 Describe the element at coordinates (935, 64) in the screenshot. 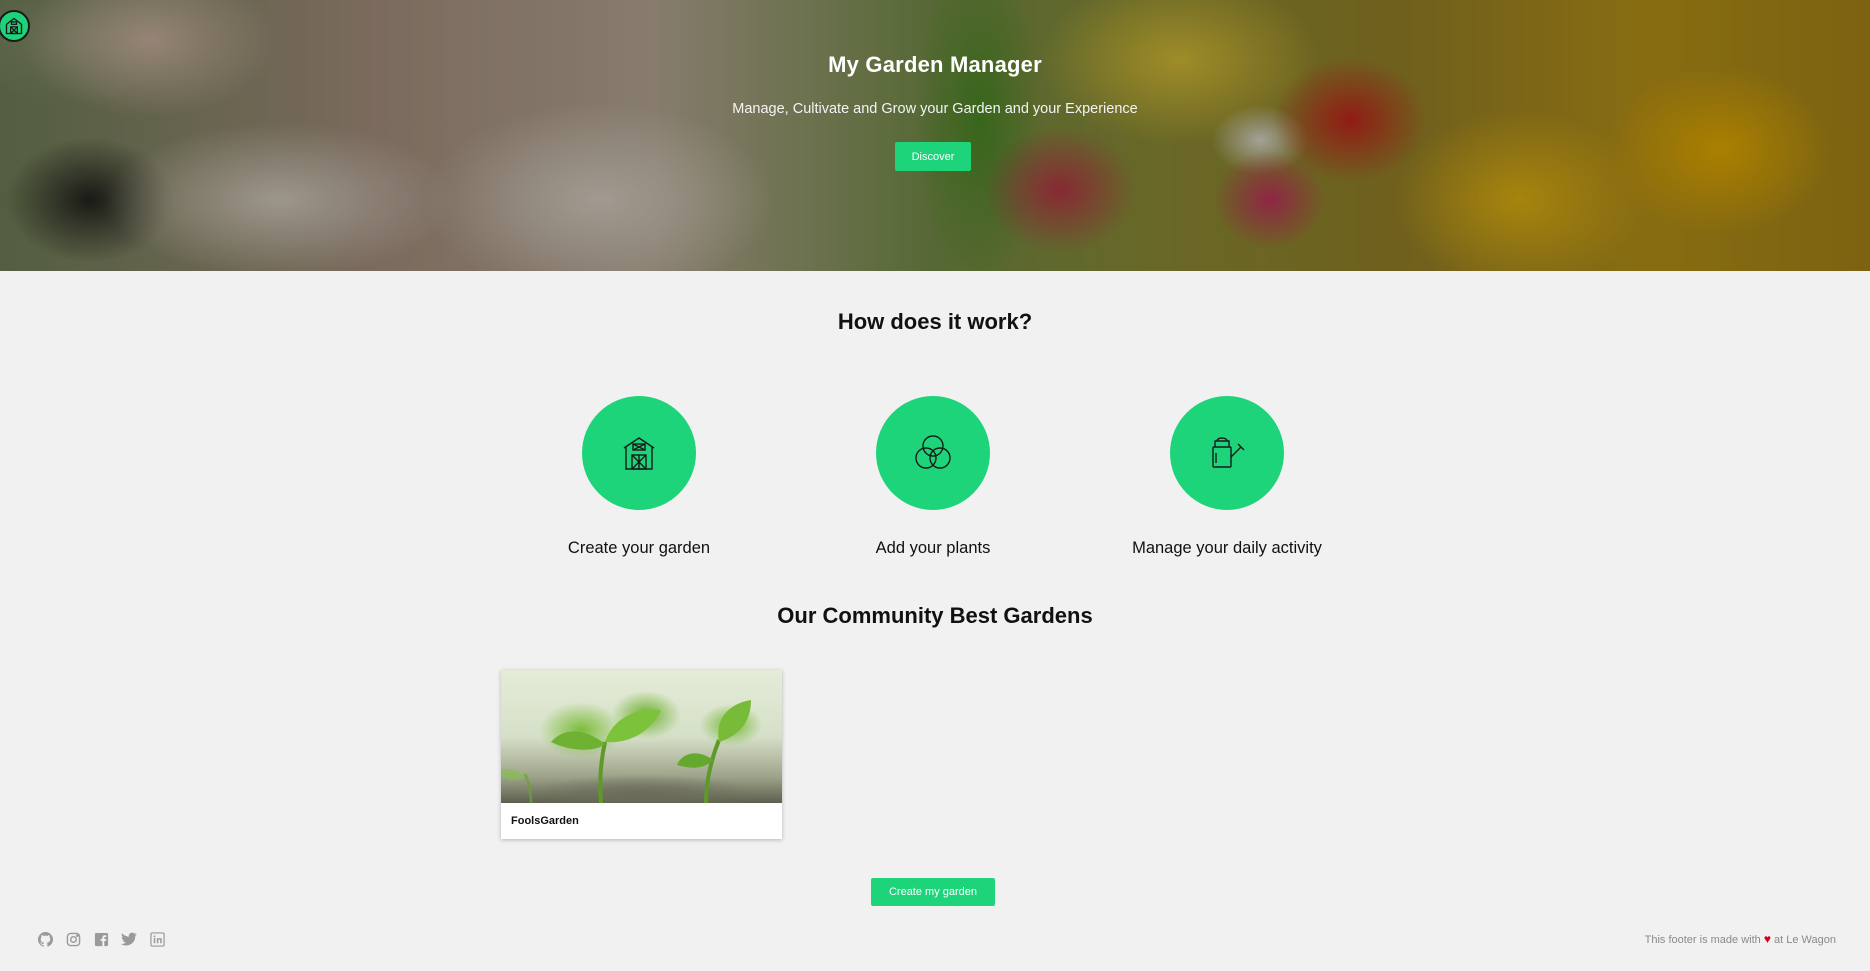

I see `hero-title: My Garden Manager` at that location.